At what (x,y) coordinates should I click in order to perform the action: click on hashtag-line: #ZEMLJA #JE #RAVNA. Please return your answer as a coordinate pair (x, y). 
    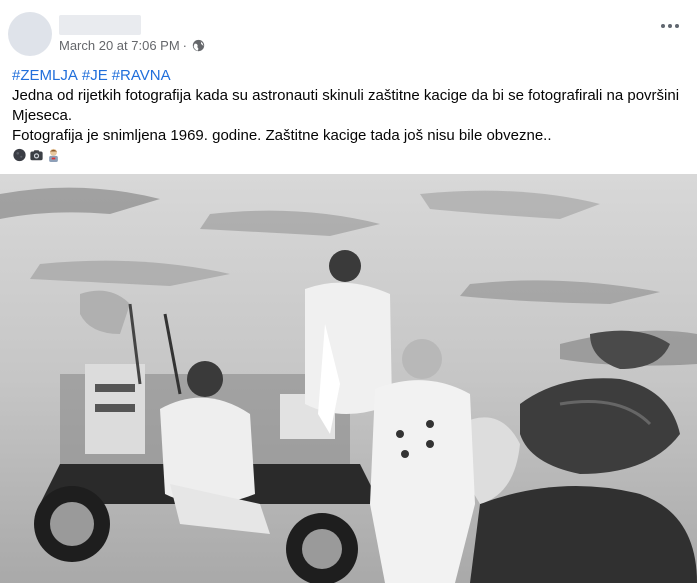
    Looking at the image, I should click on (349, 76).